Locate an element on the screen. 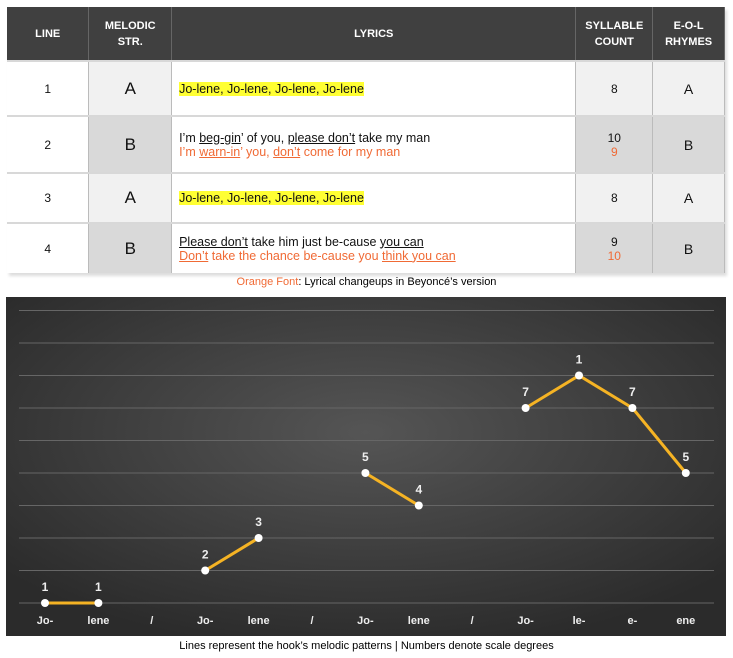 This screenshot has height=658, width=733. scale-degree-label: 4 is located at coordinates (418, 490).